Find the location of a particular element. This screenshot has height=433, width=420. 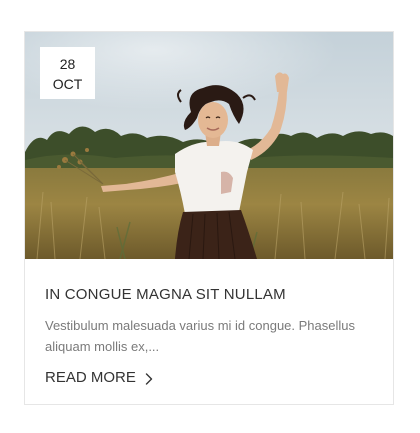

date-badge: 28 OCT is located at coordinates (67, 73).